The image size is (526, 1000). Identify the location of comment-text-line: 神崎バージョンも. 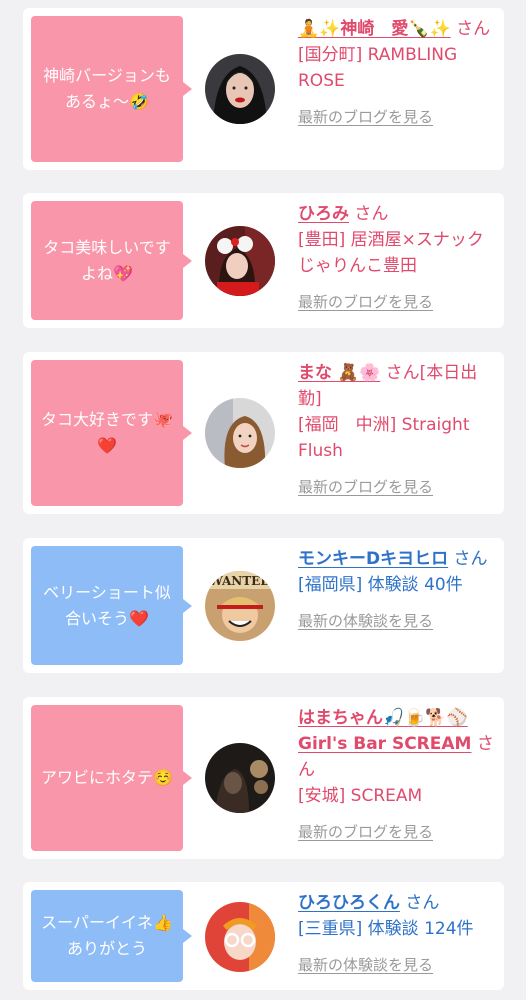
(107, 75).